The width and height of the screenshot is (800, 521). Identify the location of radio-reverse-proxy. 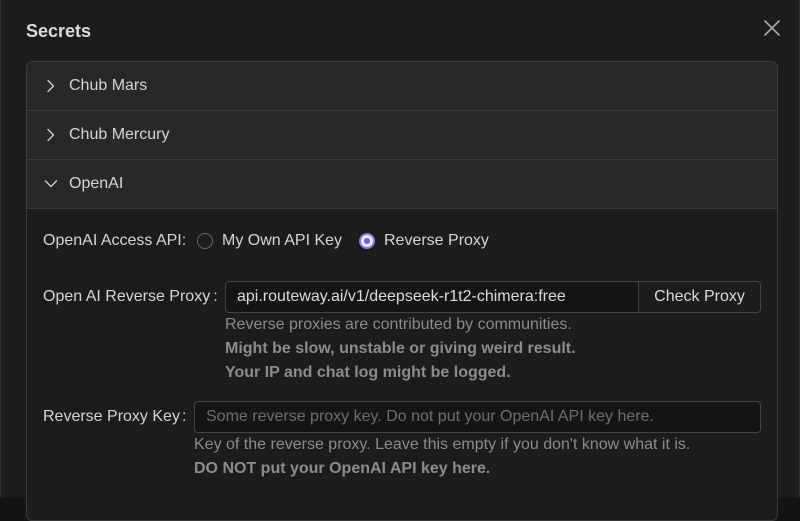
(367, 241).